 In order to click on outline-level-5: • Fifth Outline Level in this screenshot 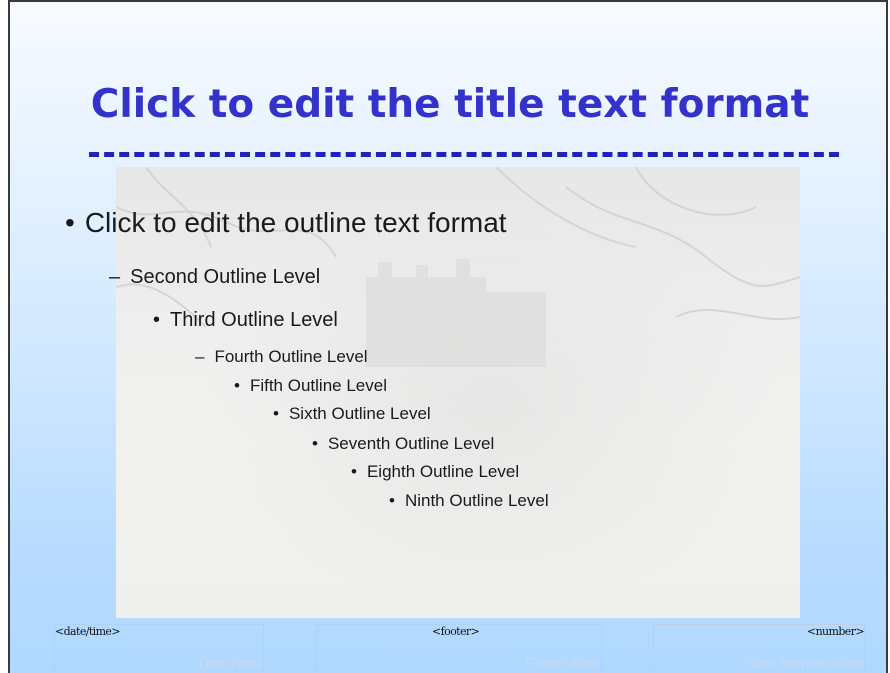, I will do `click(310, 386)`.